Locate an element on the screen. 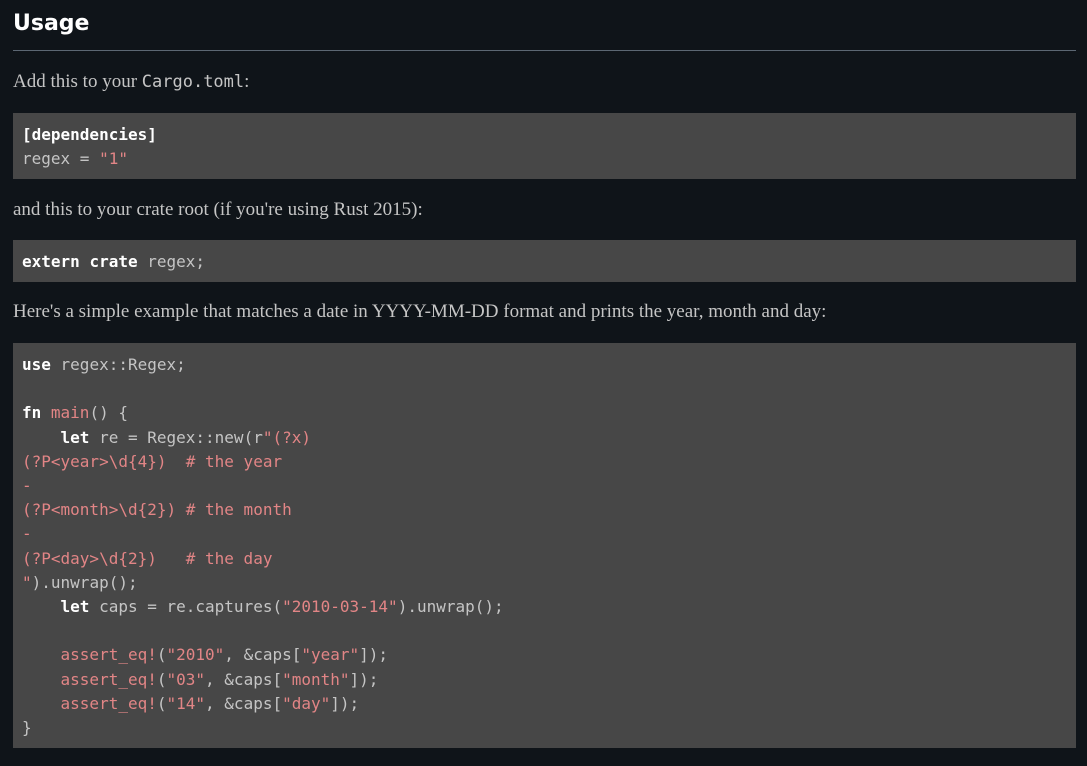  code-token: regex::Regex; is located at coordinates (118, 364).